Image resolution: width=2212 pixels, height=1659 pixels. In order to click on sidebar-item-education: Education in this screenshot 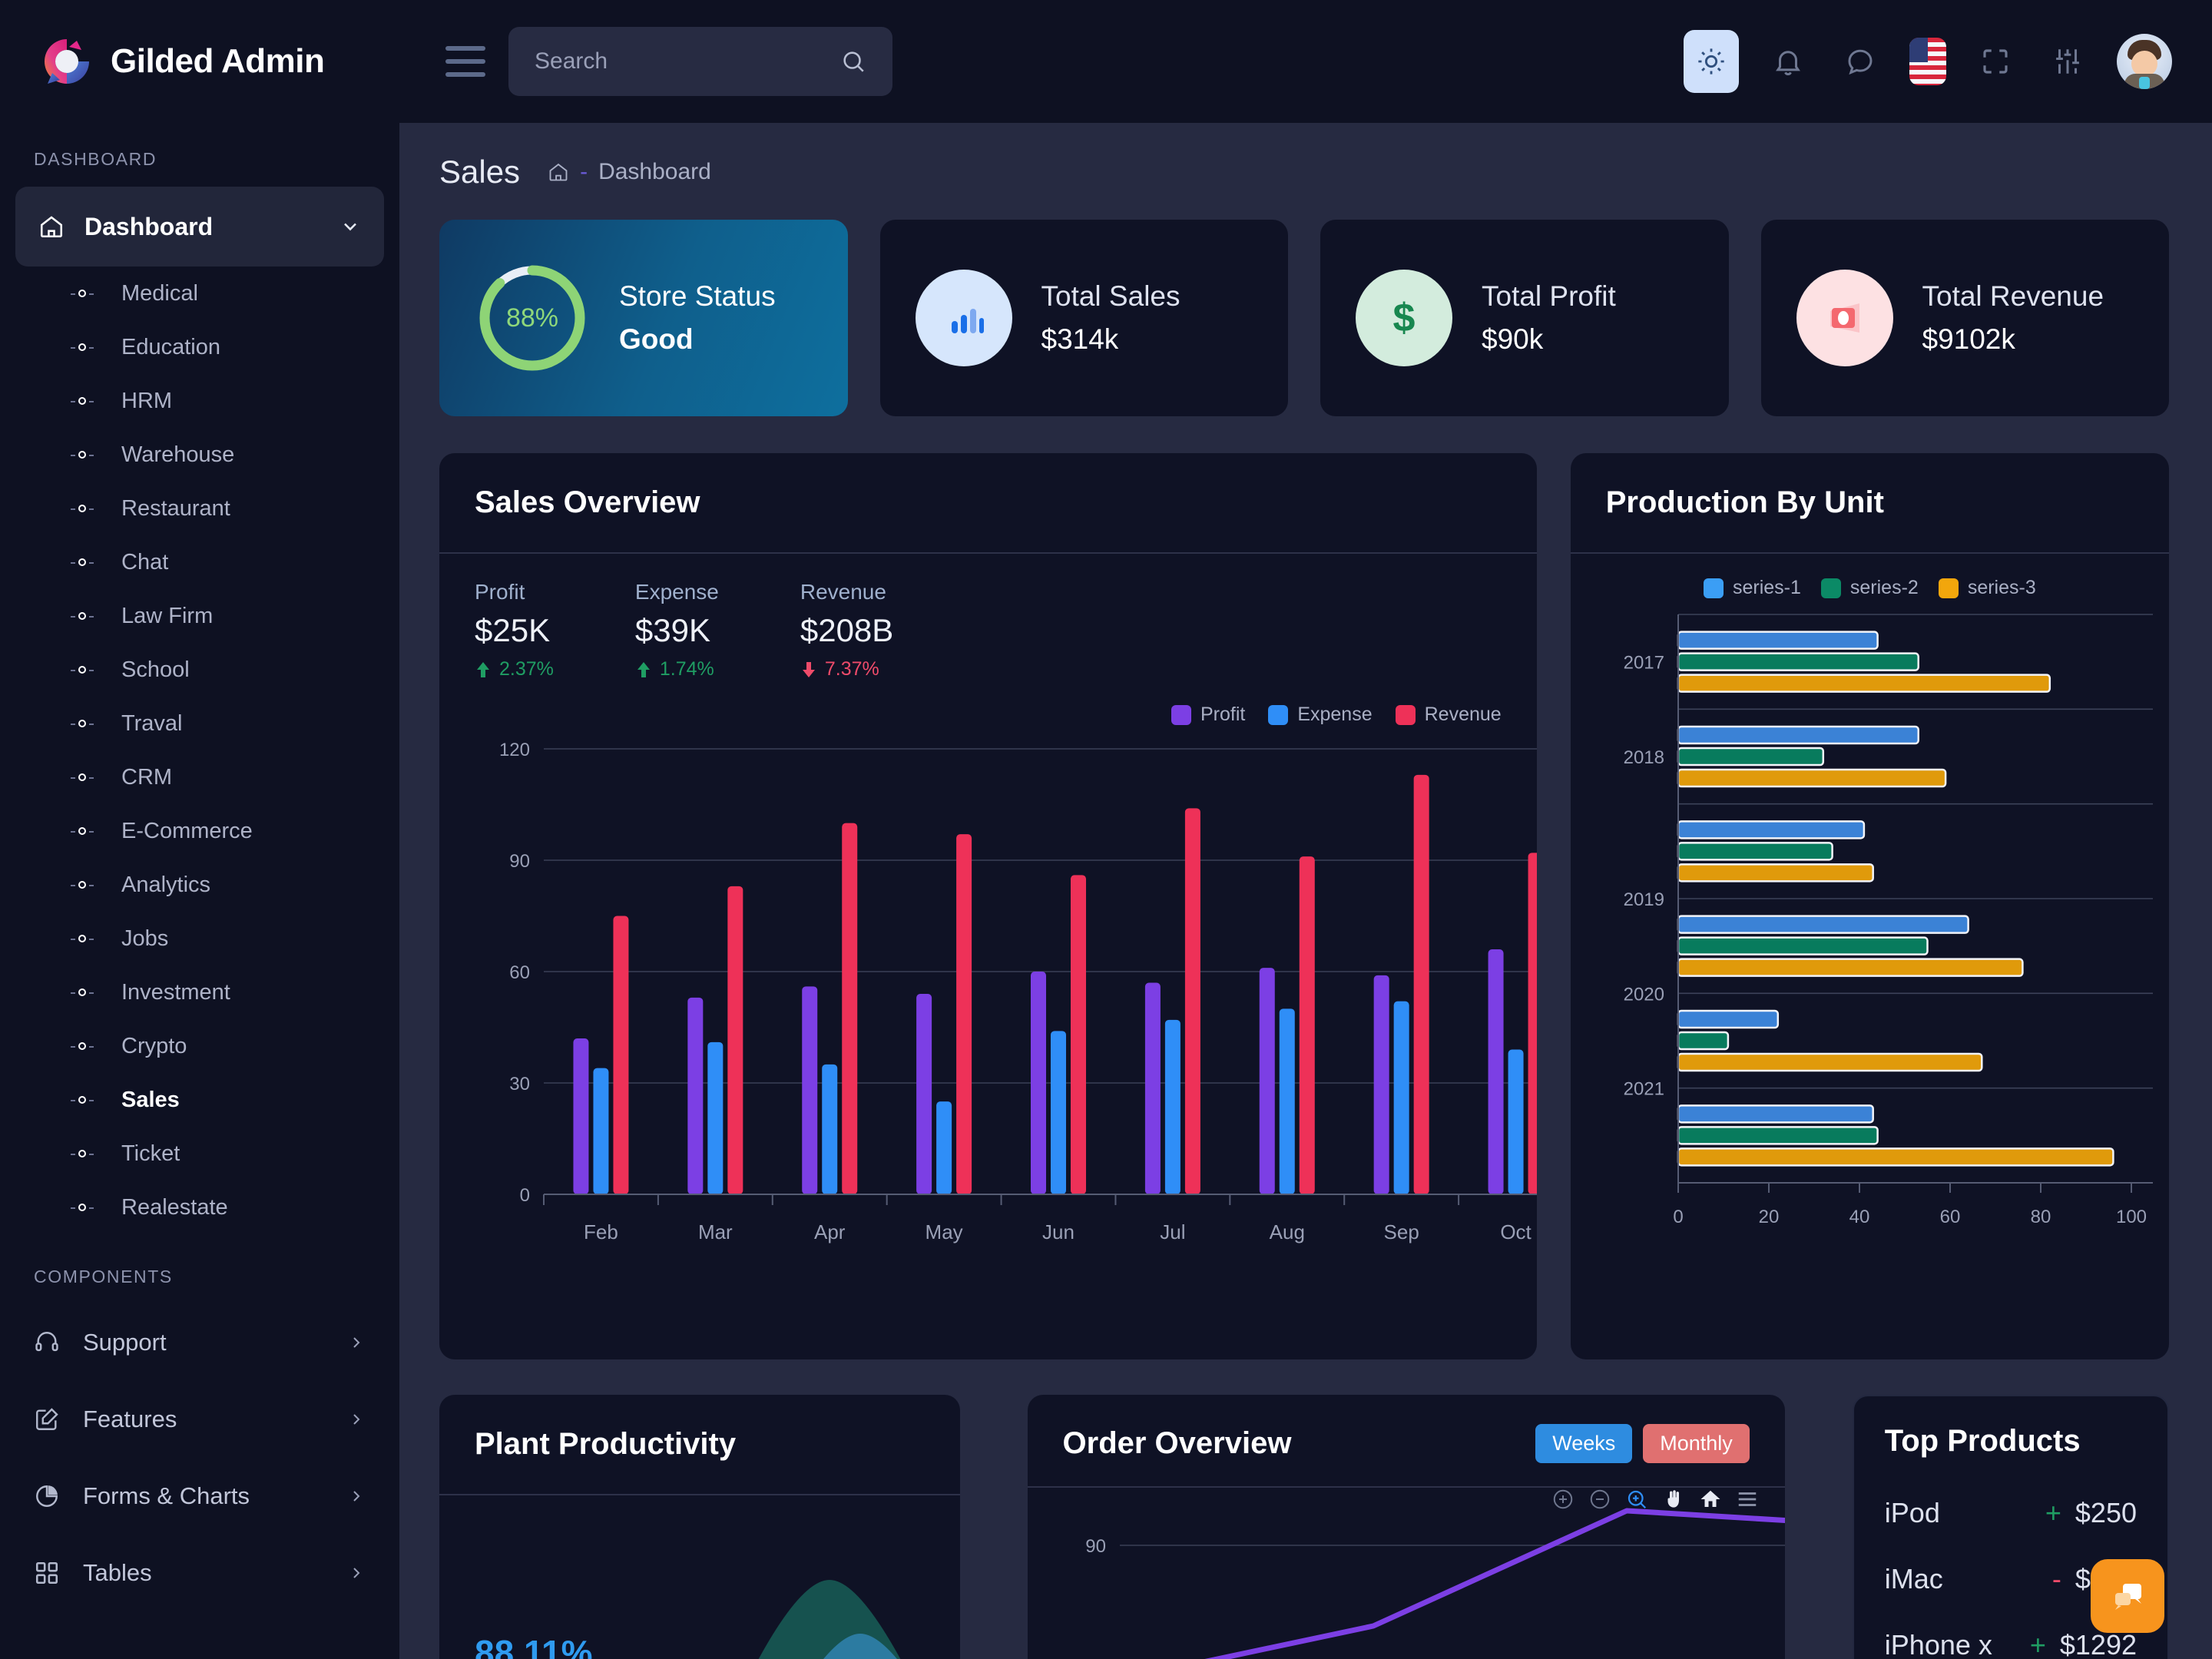, I will do `click(200, 347)`.